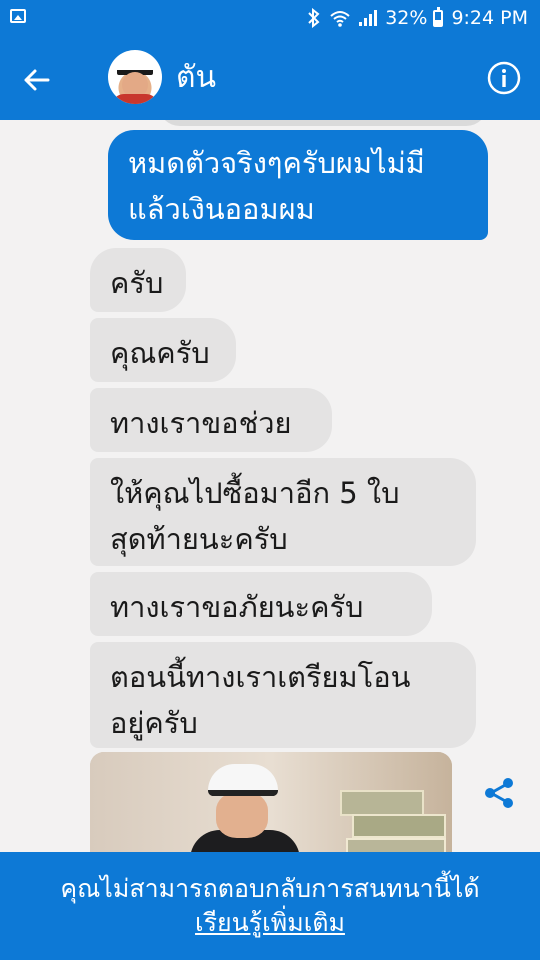  What do you see at coordinates (18, 16) in the screenshot?
I see `image-icon` at bounding box center [18, 16].